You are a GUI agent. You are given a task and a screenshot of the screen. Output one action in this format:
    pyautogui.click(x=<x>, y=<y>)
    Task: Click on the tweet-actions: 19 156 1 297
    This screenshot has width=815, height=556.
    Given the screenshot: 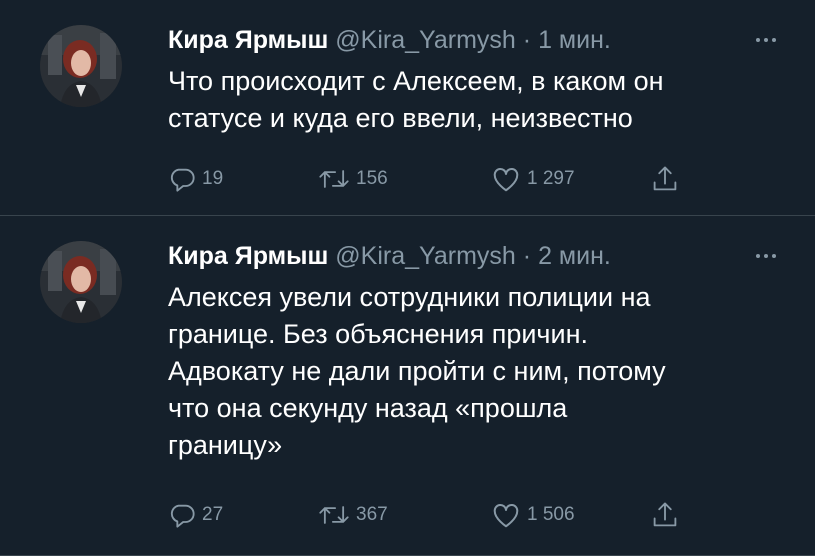 What is the action you would take?
    pyautogui.click(x=476, y=179)
    